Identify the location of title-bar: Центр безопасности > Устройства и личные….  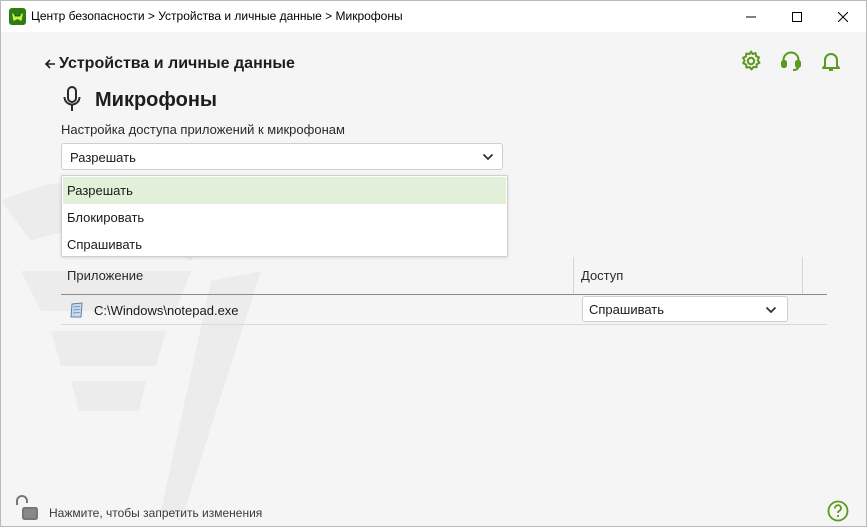
(433, 16).